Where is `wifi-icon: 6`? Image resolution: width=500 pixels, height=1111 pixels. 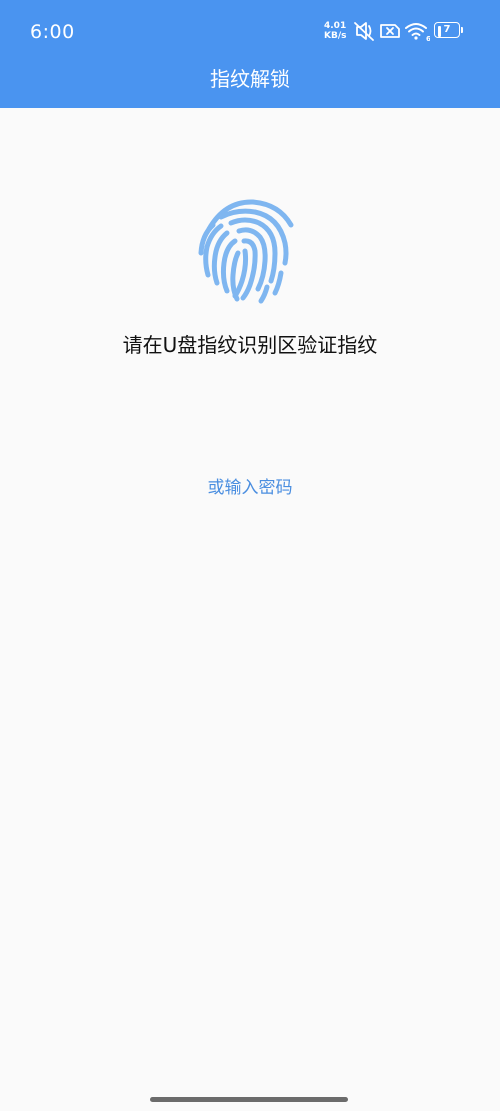
wifi-icon: 6 is located at coordinates (417, 32).